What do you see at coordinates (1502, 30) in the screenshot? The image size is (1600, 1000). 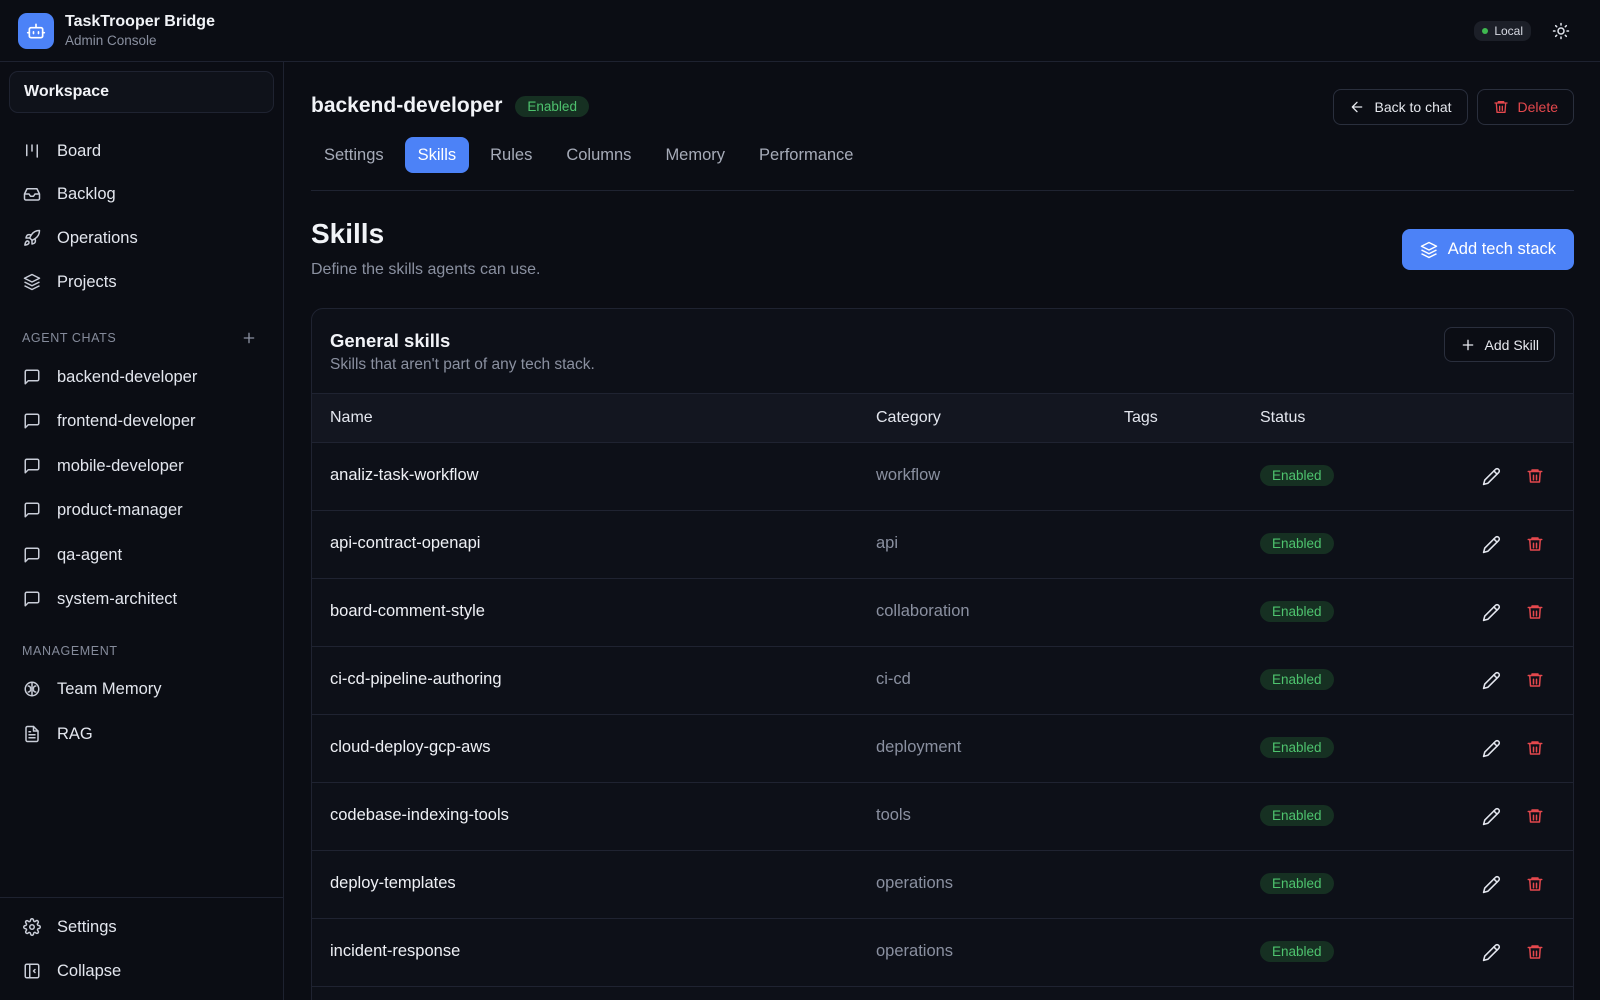 I see `environment-badge: Local` at bounding box center [1502, 30].